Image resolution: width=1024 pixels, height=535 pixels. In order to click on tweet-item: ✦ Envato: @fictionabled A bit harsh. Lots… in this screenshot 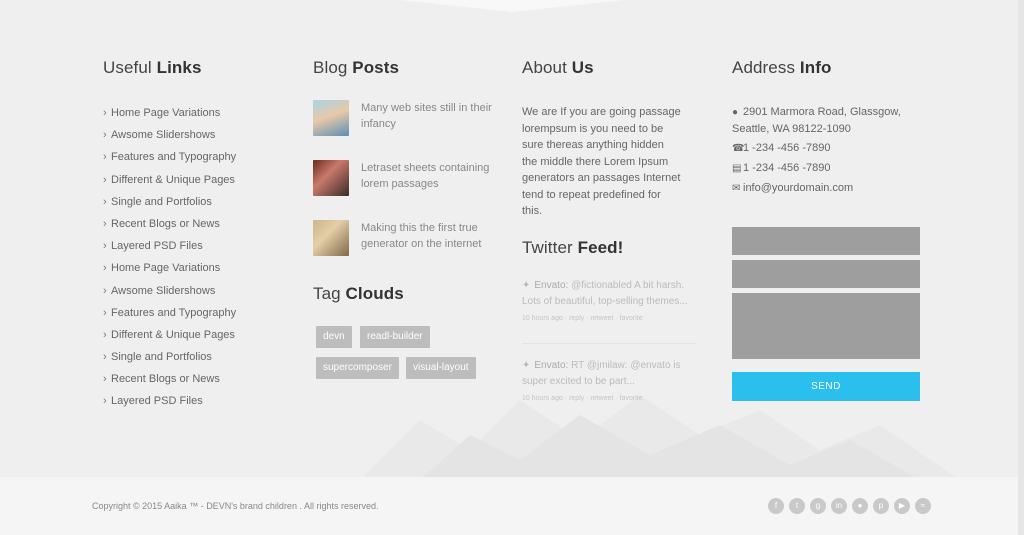, I will do `click(609, 302)`.